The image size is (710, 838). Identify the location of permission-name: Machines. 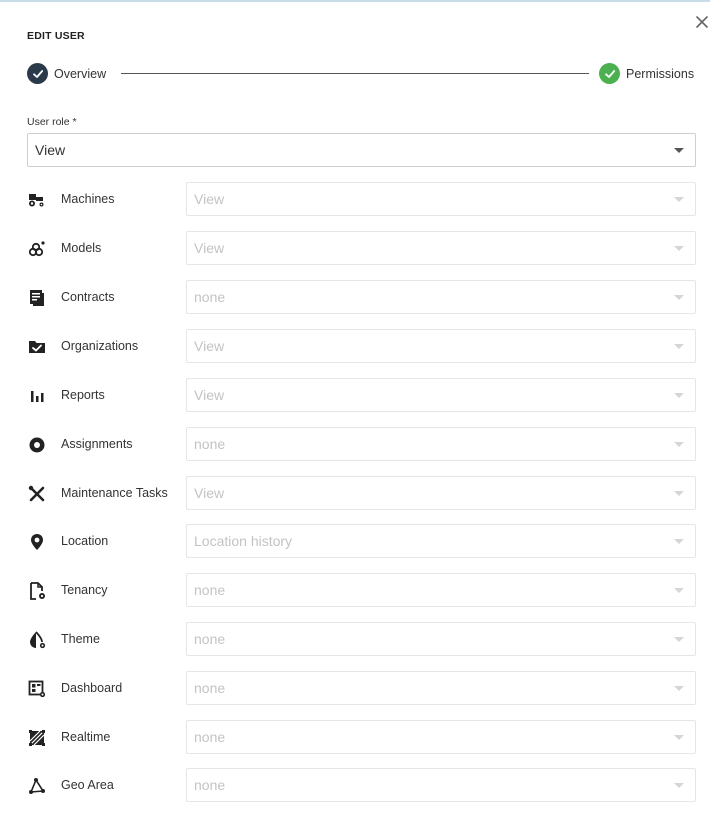
(88, 199).